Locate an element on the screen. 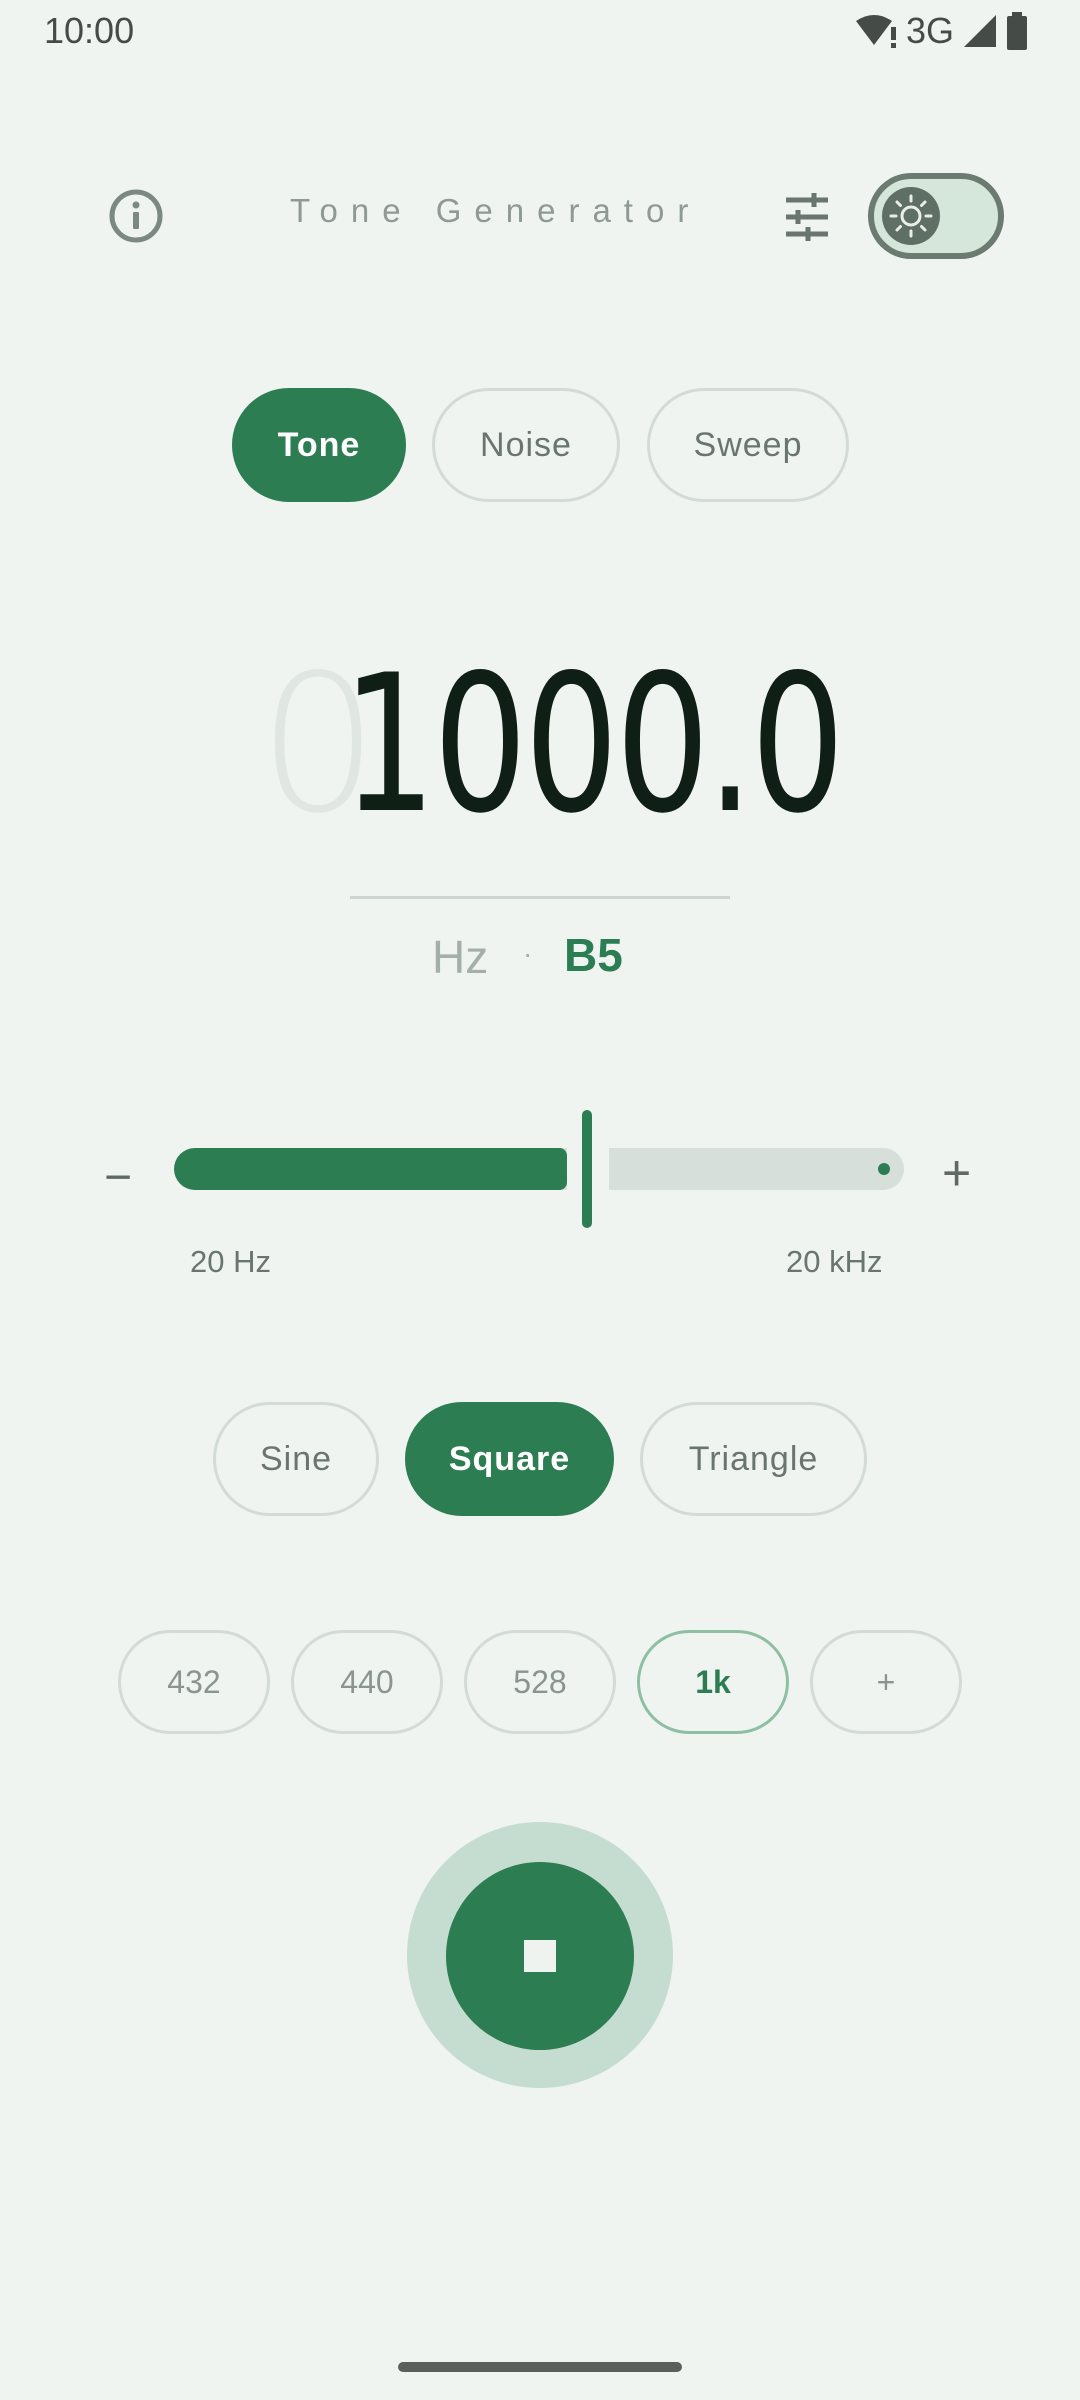  settings-button is located at coordinates (807, 217).